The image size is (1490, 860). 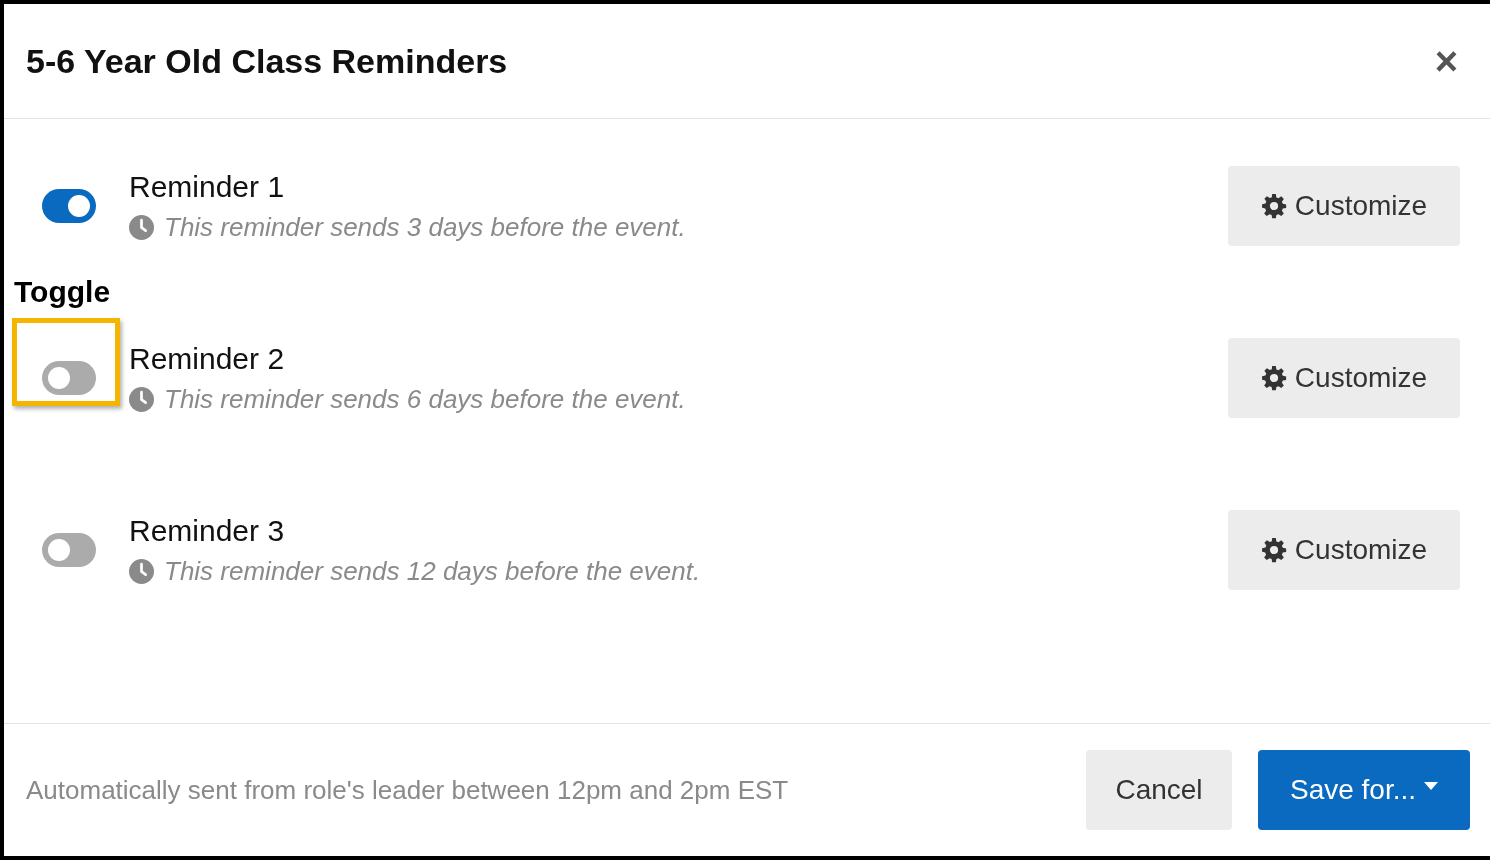 What do you see at coordinates (425, 399) in the screenshot?
I see `reminder-description: This reminder sends 6 days before the event.` at bounding box center [425, 399].